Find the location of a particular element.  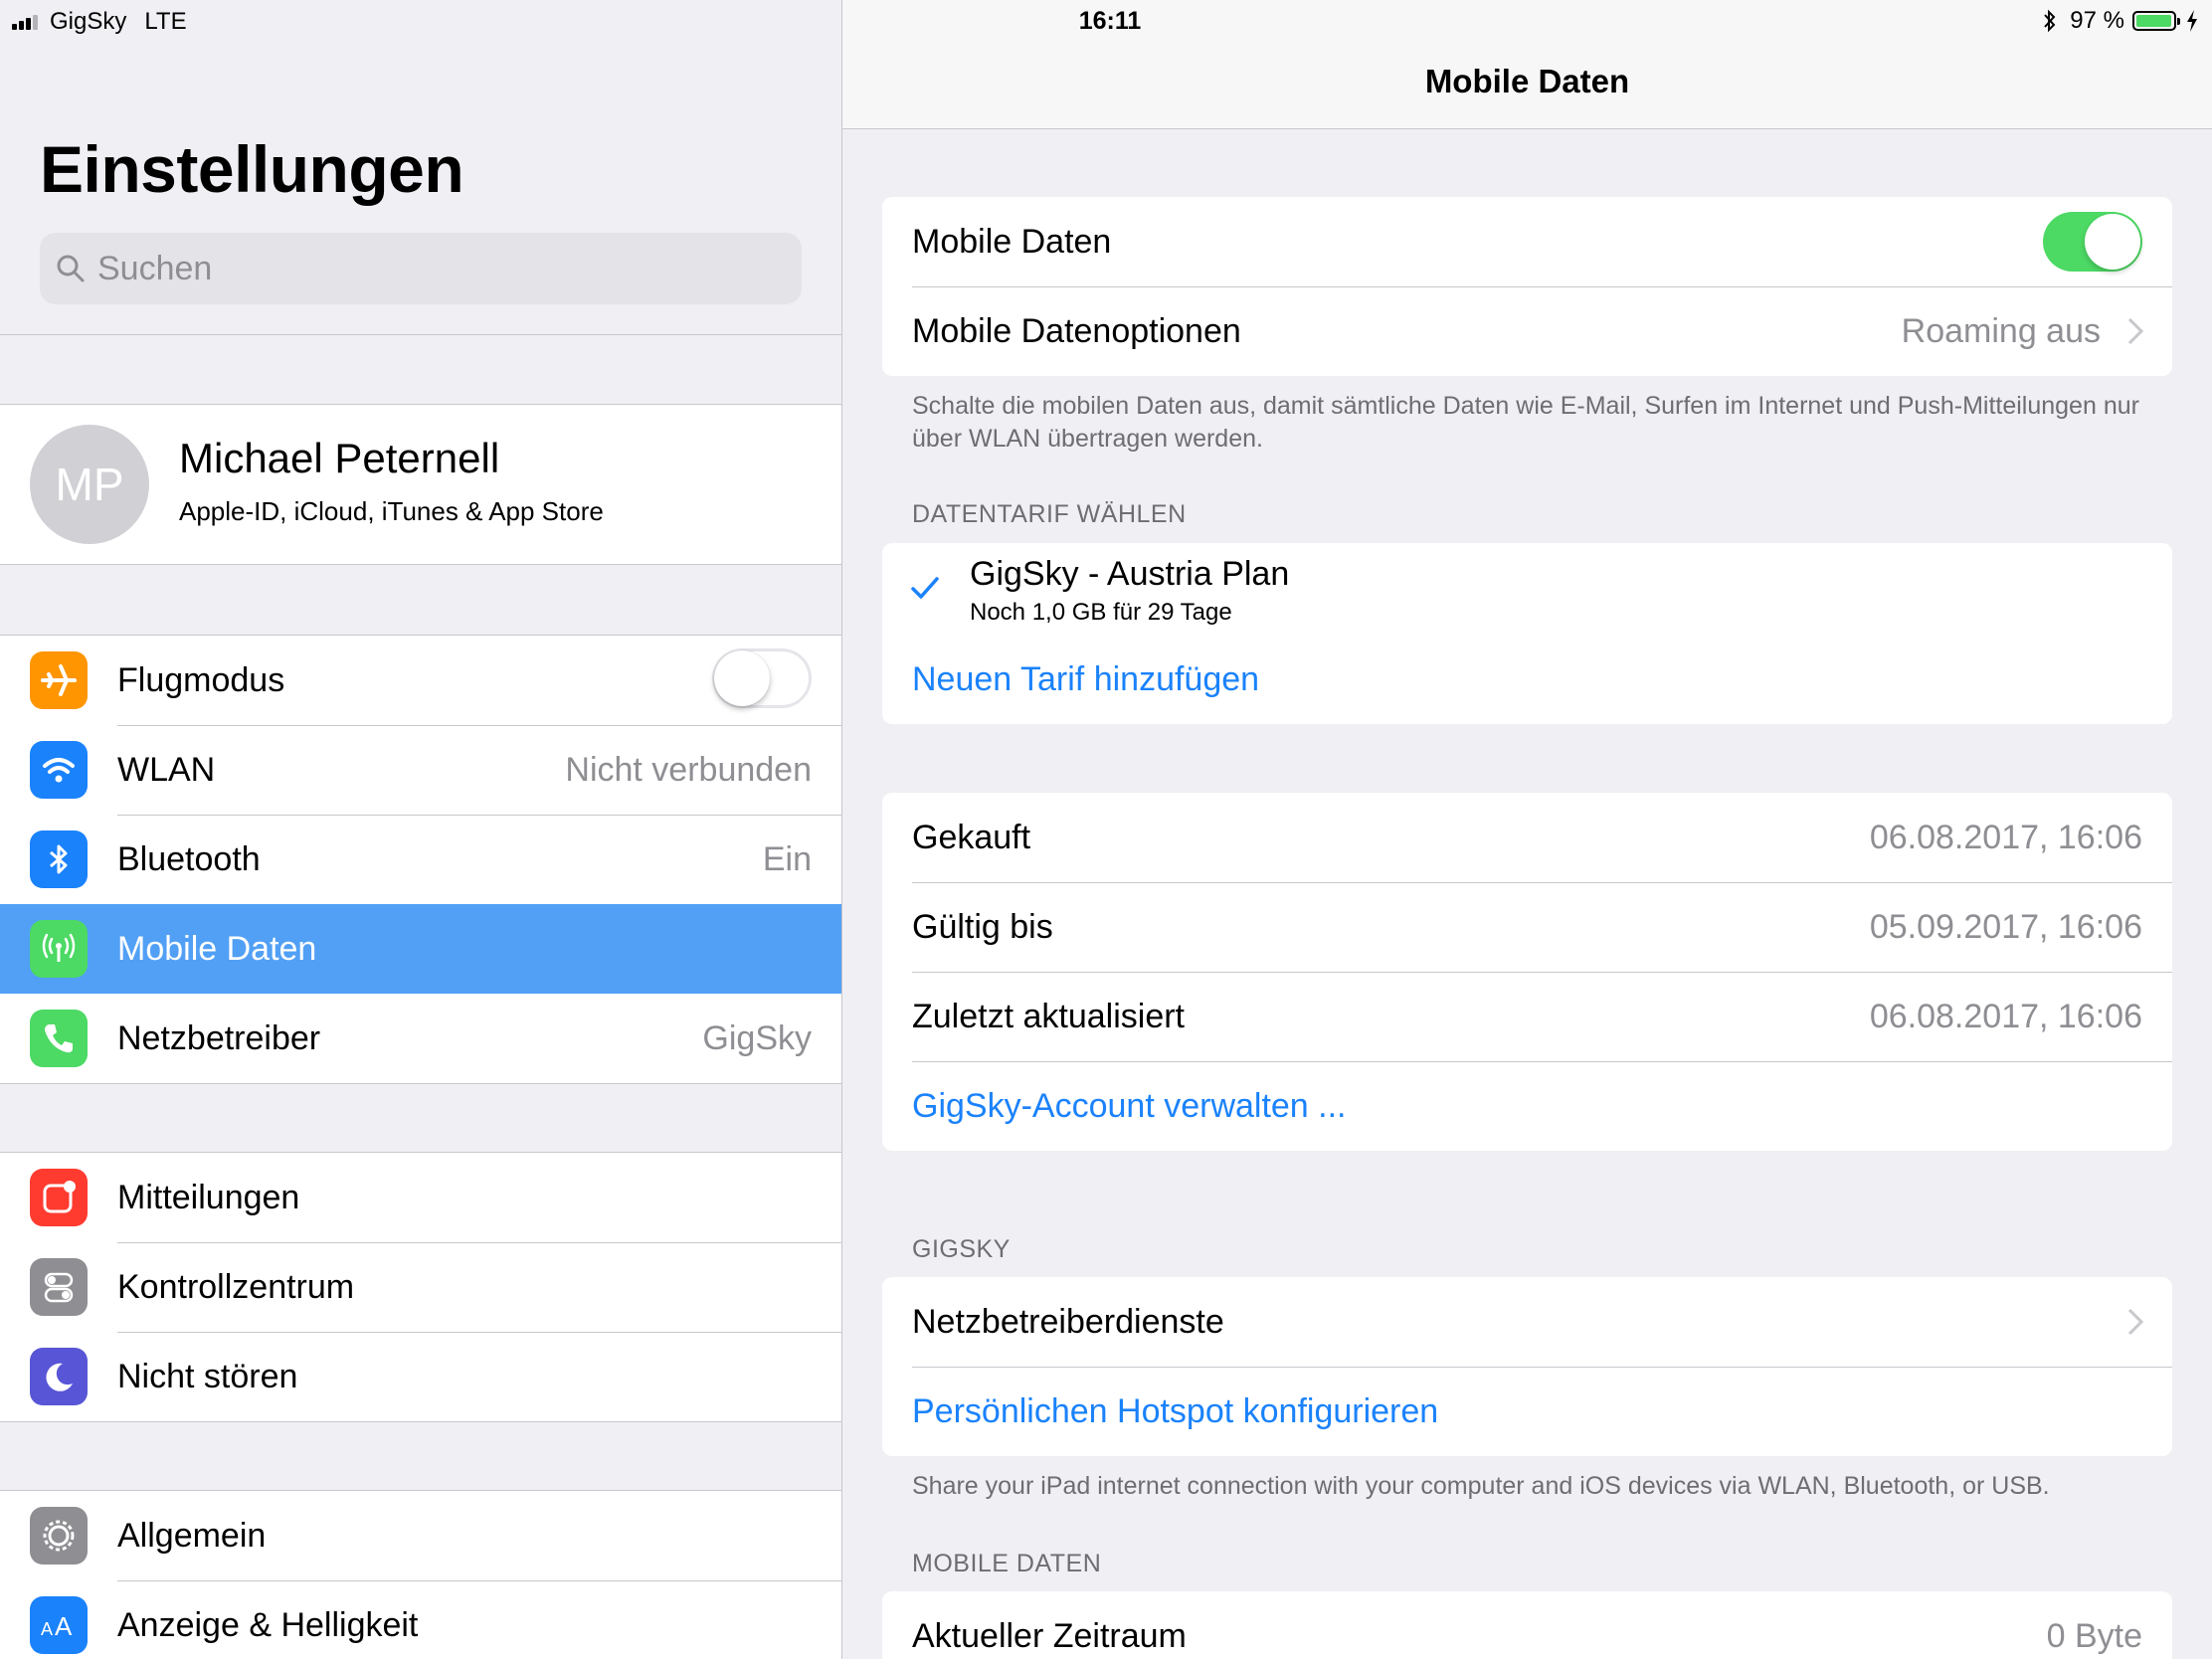

settings-group-general: Allgemein AA Anzeige & Helligkeit is located at coordinates (420, 1574).